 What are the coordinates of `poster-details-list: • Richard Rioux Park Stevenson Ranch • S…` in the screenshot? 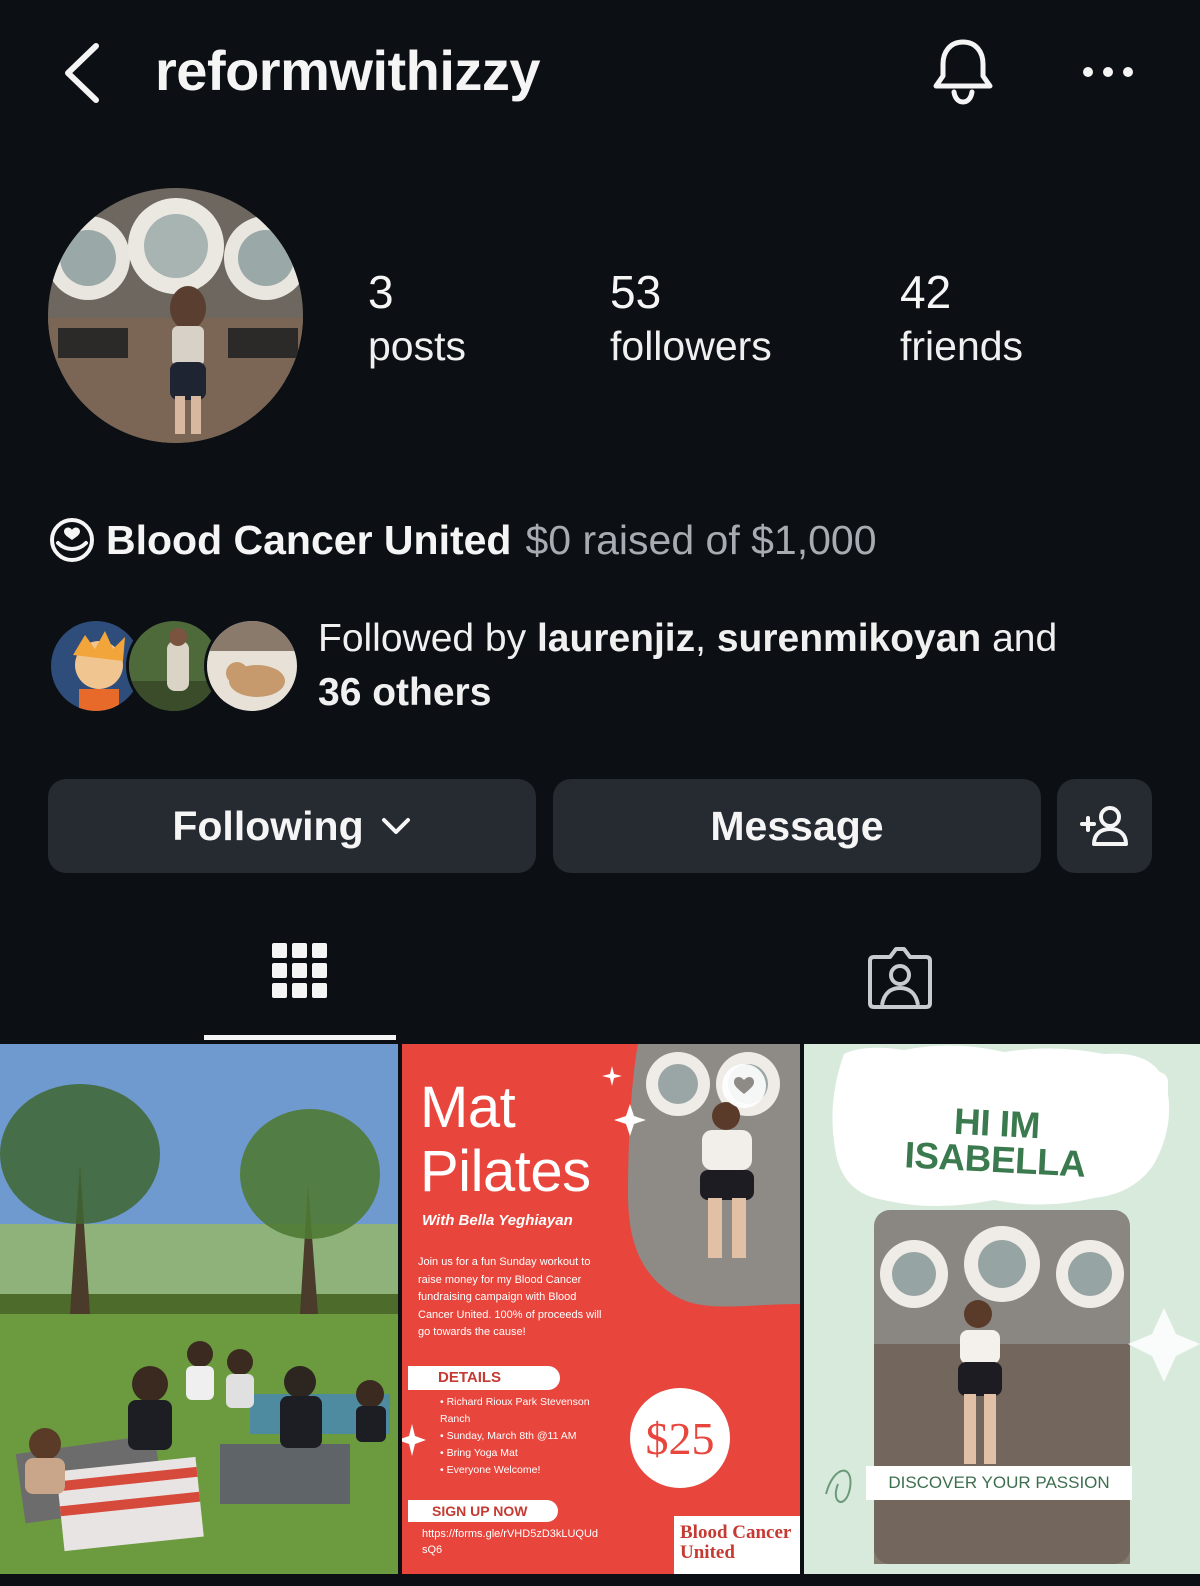 It's located at (515, 1436).